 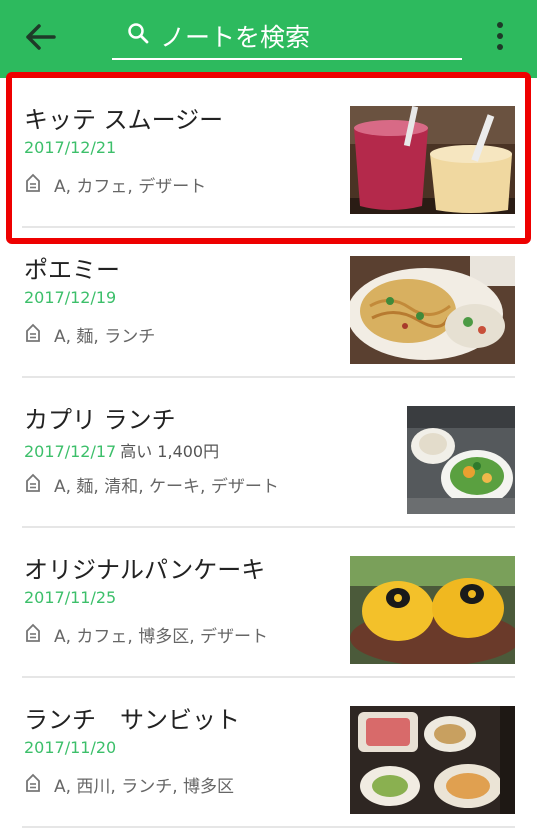 What do you see at coordinates (138, 33) in the screenshot?
I see `search-icon` at bounding box center [138, 33].